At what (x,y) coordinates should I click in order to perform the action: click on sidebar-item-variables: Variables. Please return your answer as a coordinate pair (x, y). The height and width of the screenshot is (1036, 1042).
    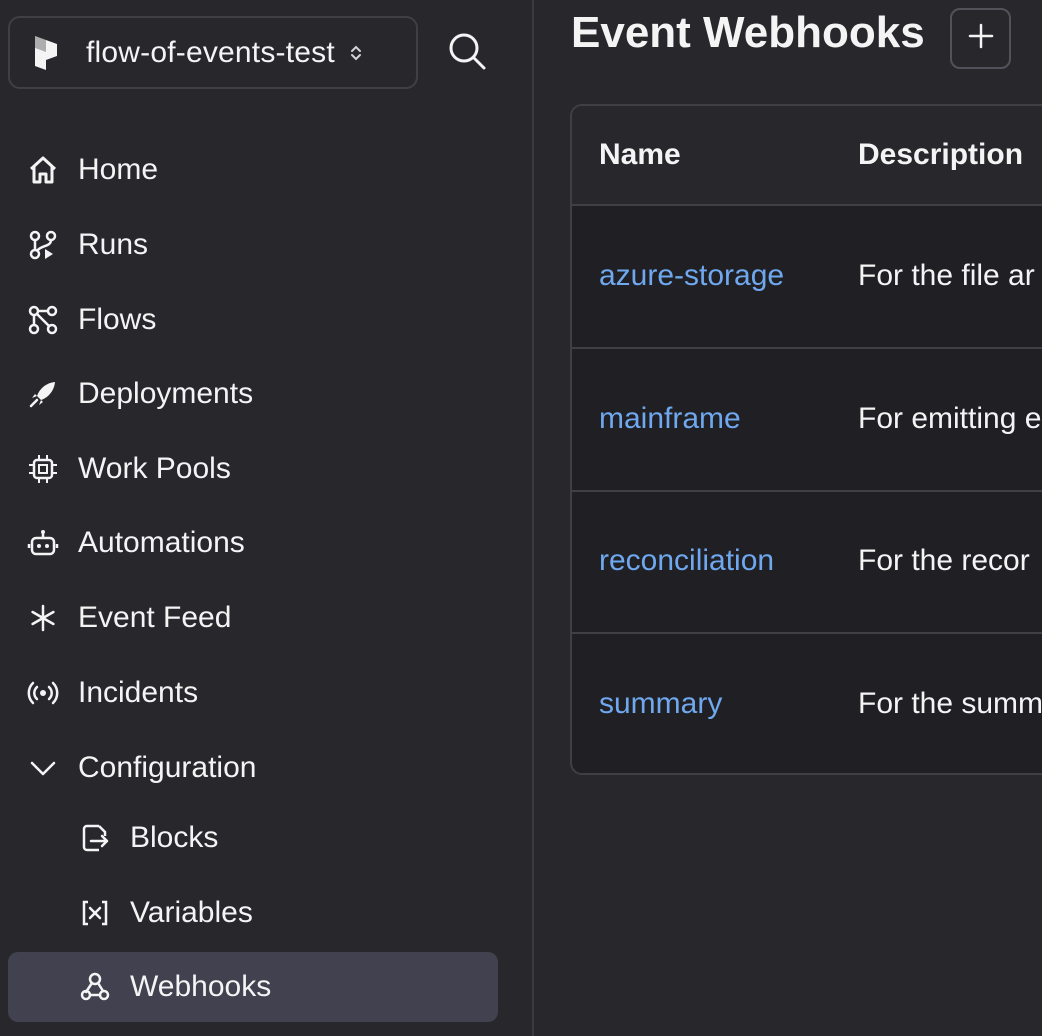
    Looking at the image, I should click on (253, 913).